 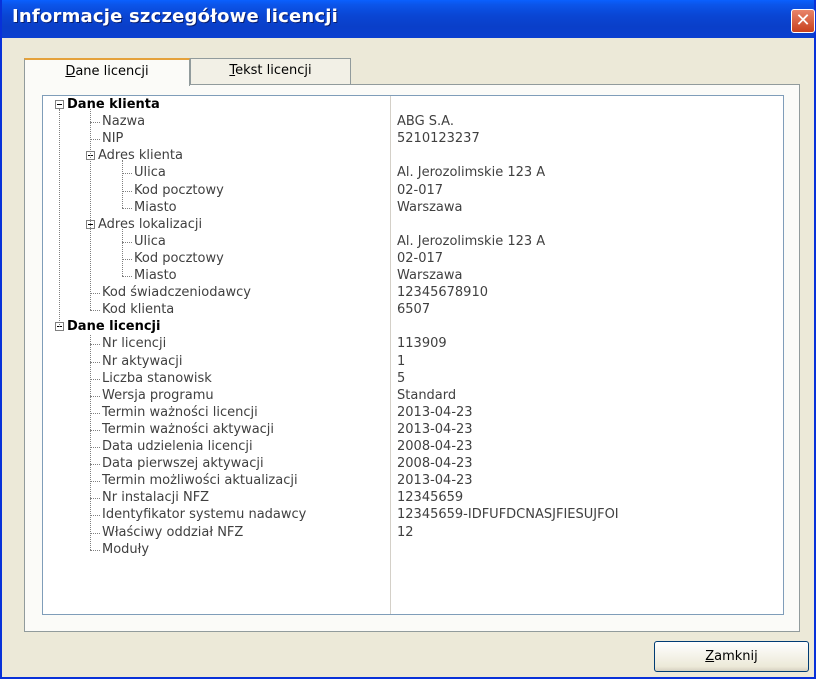 I want to click on tree-row-label: Dane klienta, so click(x=113, y=104).